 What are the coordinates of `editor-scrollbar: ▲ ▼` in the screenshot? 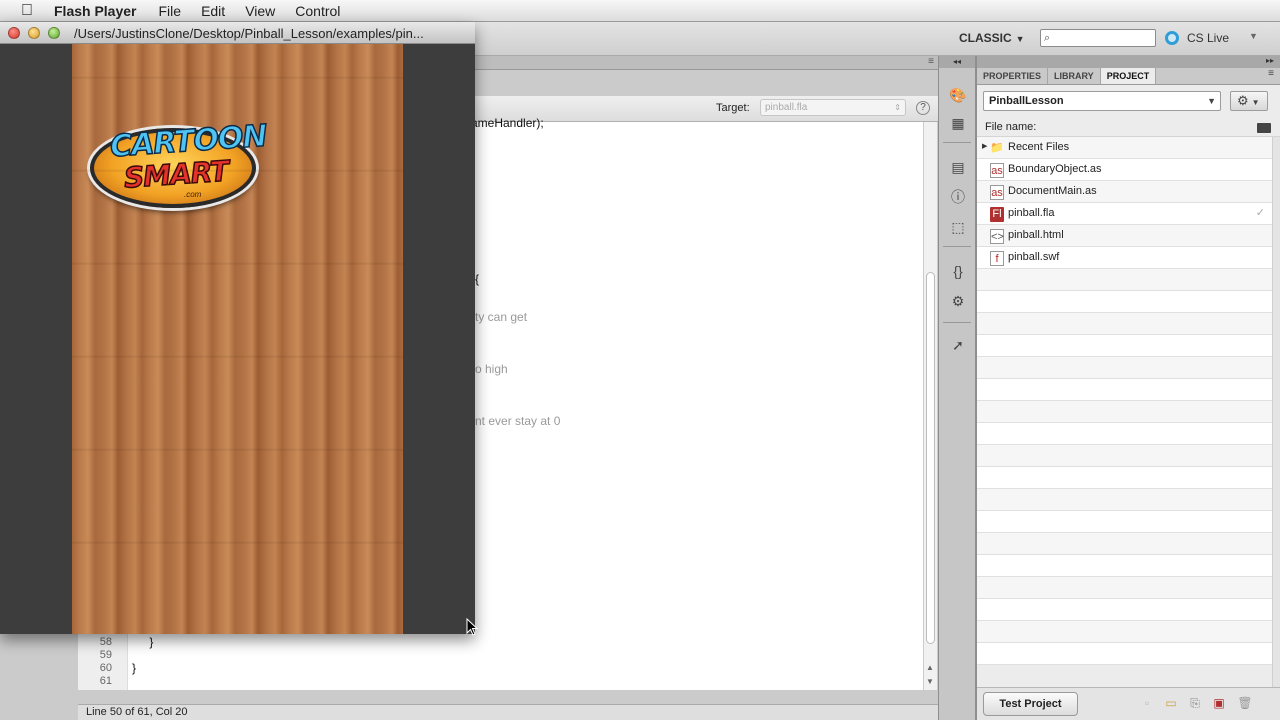 It's located at (930, 406).